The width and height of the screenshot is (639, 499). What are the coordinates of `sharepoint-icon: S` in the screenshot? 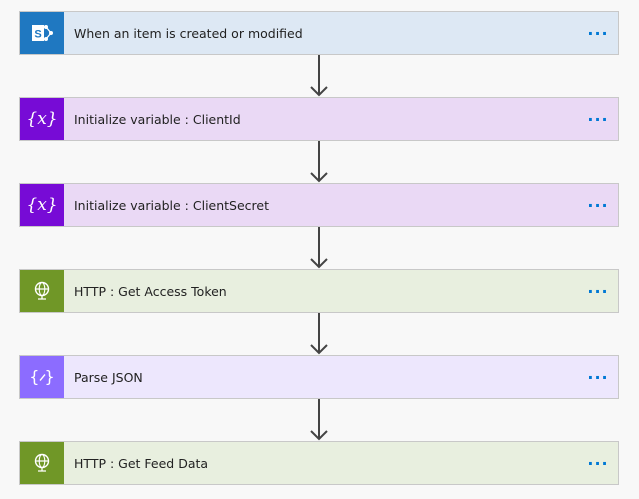 It's located at (42, 33).